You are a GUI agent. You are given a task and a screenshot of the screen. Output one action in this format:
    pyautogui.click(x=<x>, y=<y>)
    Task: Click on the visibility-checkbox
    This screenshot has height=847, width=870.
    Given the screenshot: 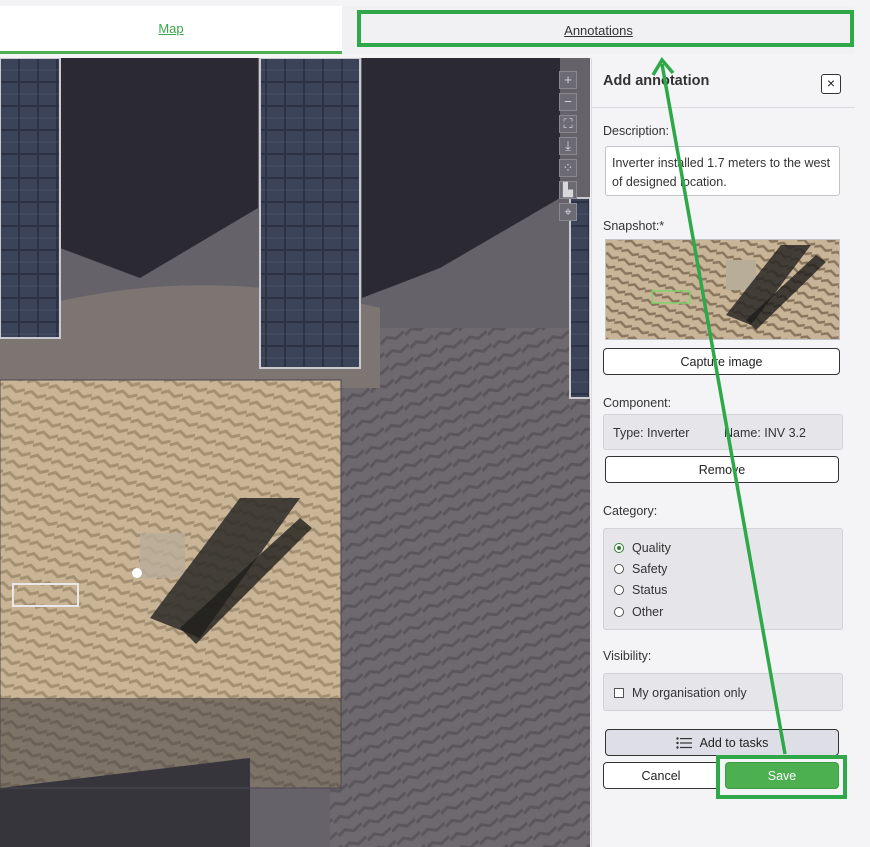 What is the action you would take?
    pyautogui.click(x=619, y=693)
    